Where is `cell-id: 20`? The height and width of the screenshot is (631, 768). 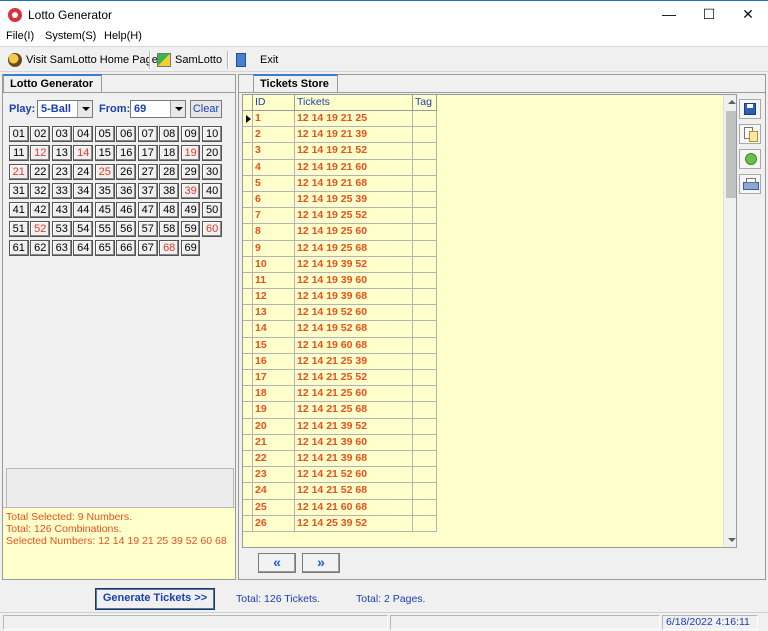
cell-id: 20 is located at coordinates (274, 426).